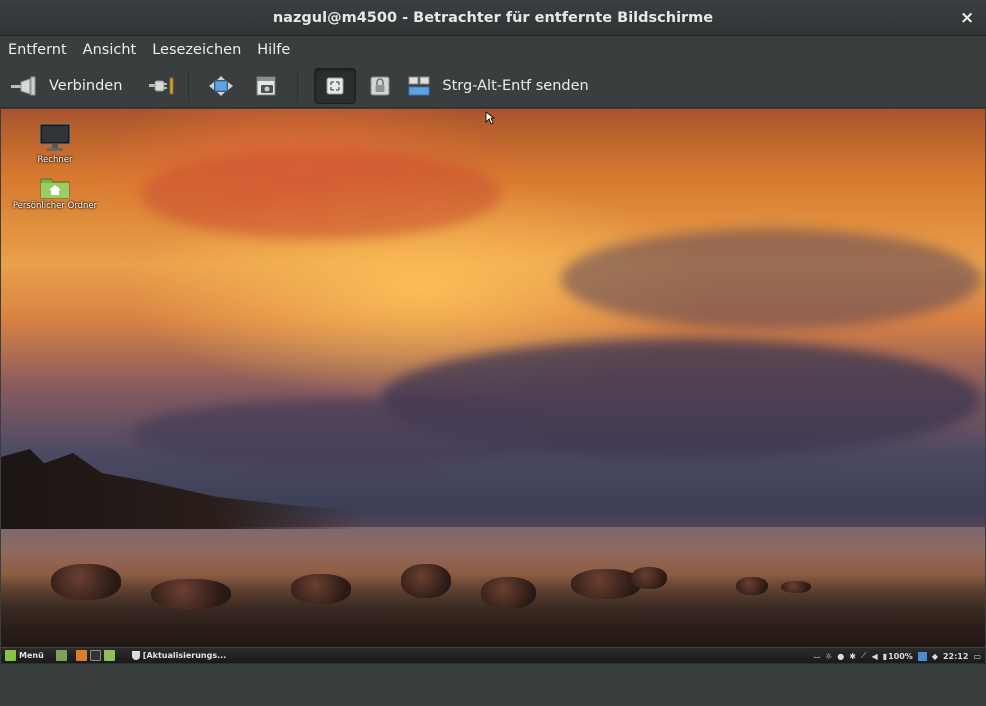  Describe the element at coordinates (273, 50) in the screenshot. I see `menu-hilfe: Hilfe` at that location.